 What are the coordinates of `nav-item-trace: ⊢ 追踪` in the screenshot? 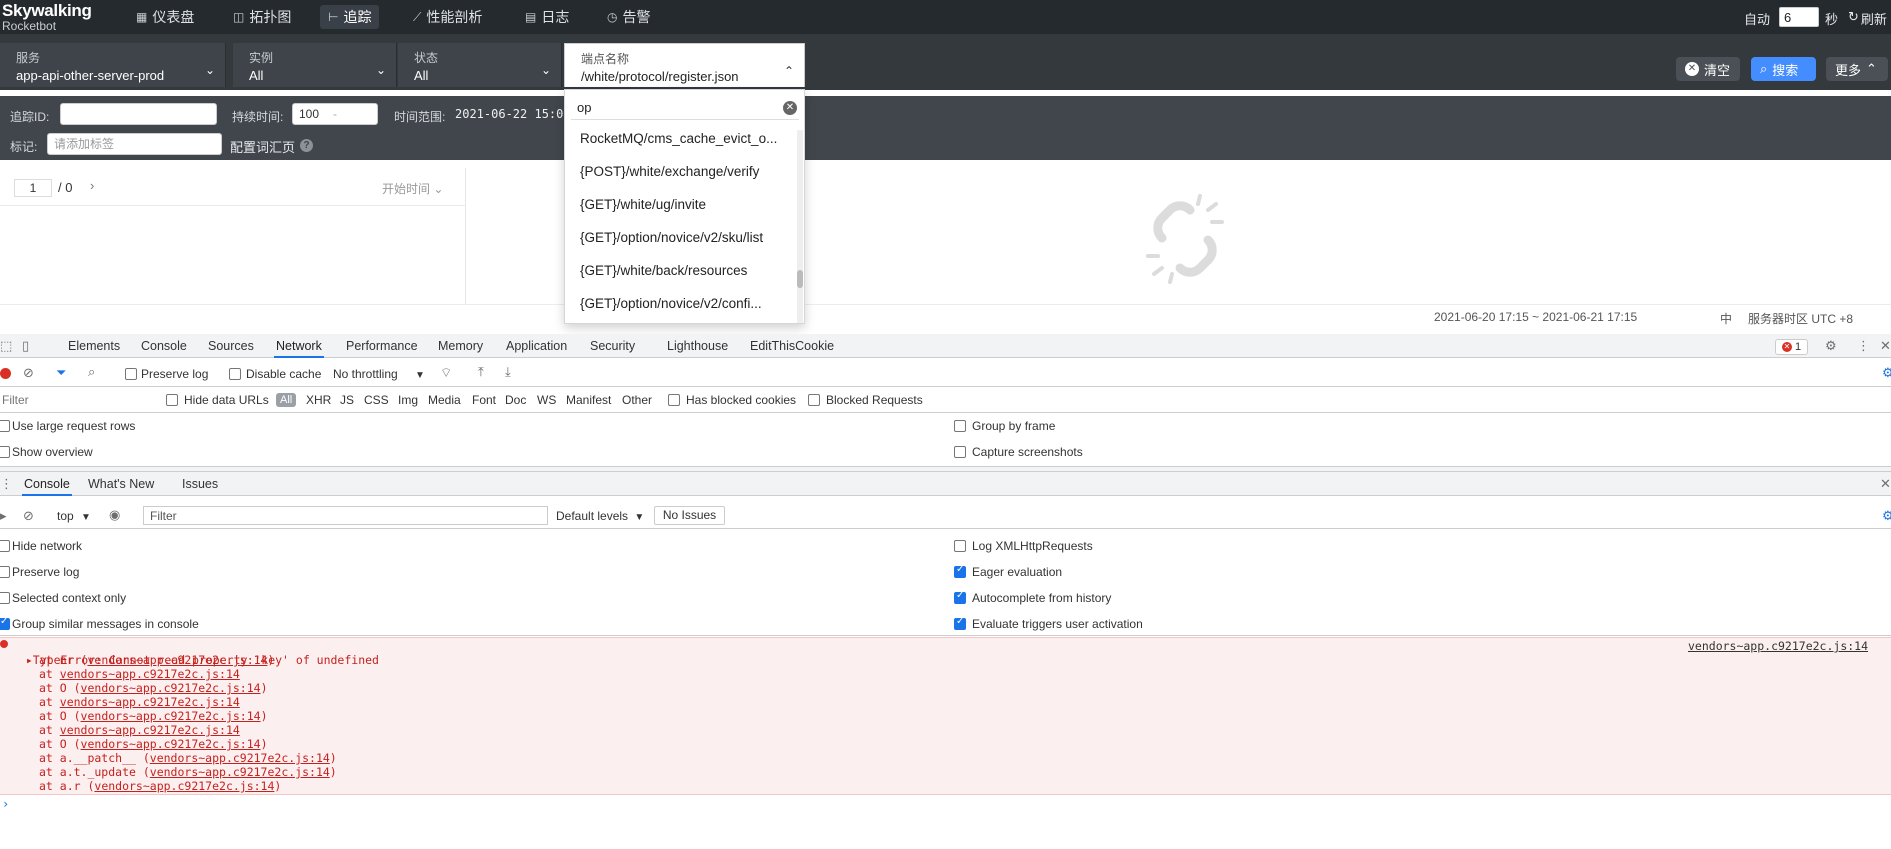 It's located at (350, 17).